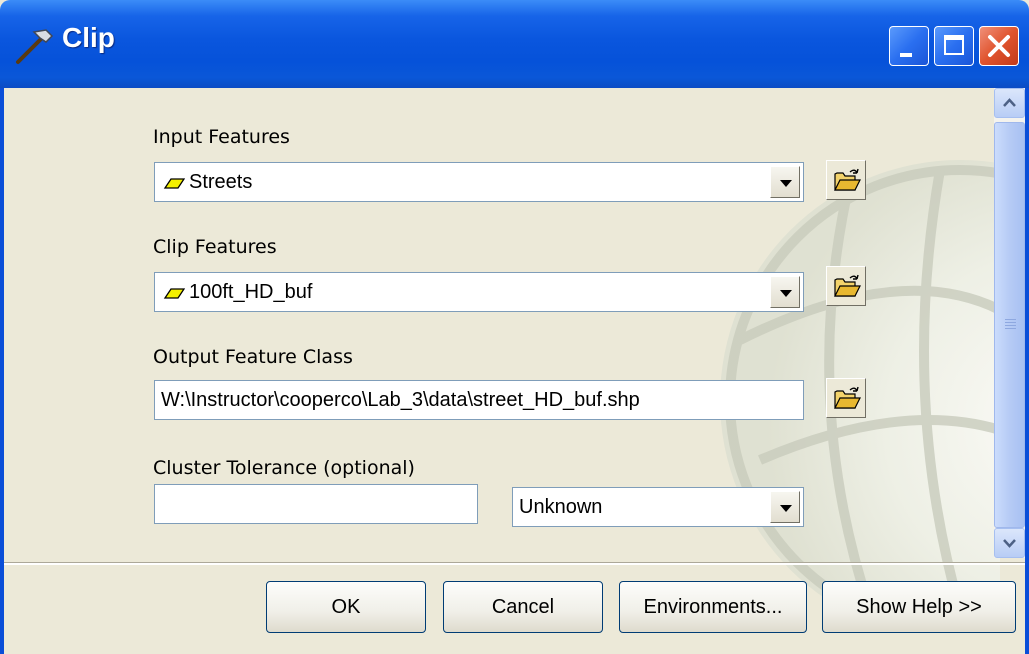 This screenshot has width=1029, height=654. What do you see at coordinates (906, 55) in the screenshot?
I see `minimize-icon` at bounding box center [906, 55].